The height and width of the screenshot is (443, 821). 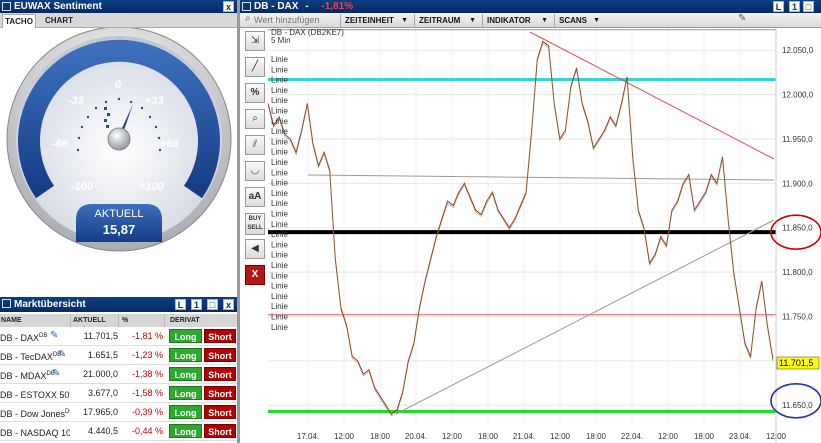 What do you see at coordinates (23, 376) in the screenshot?
I see `row-name-text: DB - MDAX` at bounding box center [23, 376].